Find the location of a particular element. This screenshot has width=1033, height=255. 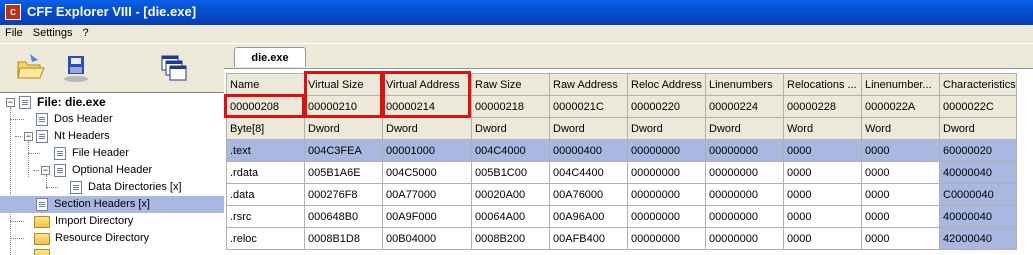

windows-icon is located at coordinates (174, 68).